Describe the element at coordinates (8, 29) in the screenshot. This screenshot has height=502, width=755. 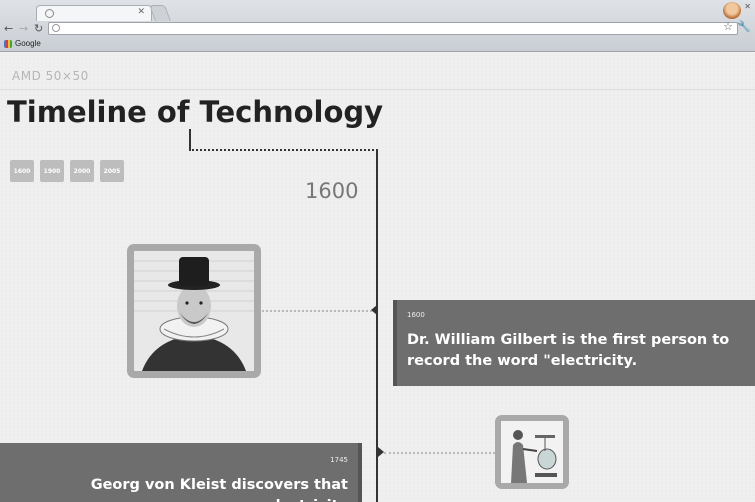
I see `back-arrow-icon: ←` at that location.